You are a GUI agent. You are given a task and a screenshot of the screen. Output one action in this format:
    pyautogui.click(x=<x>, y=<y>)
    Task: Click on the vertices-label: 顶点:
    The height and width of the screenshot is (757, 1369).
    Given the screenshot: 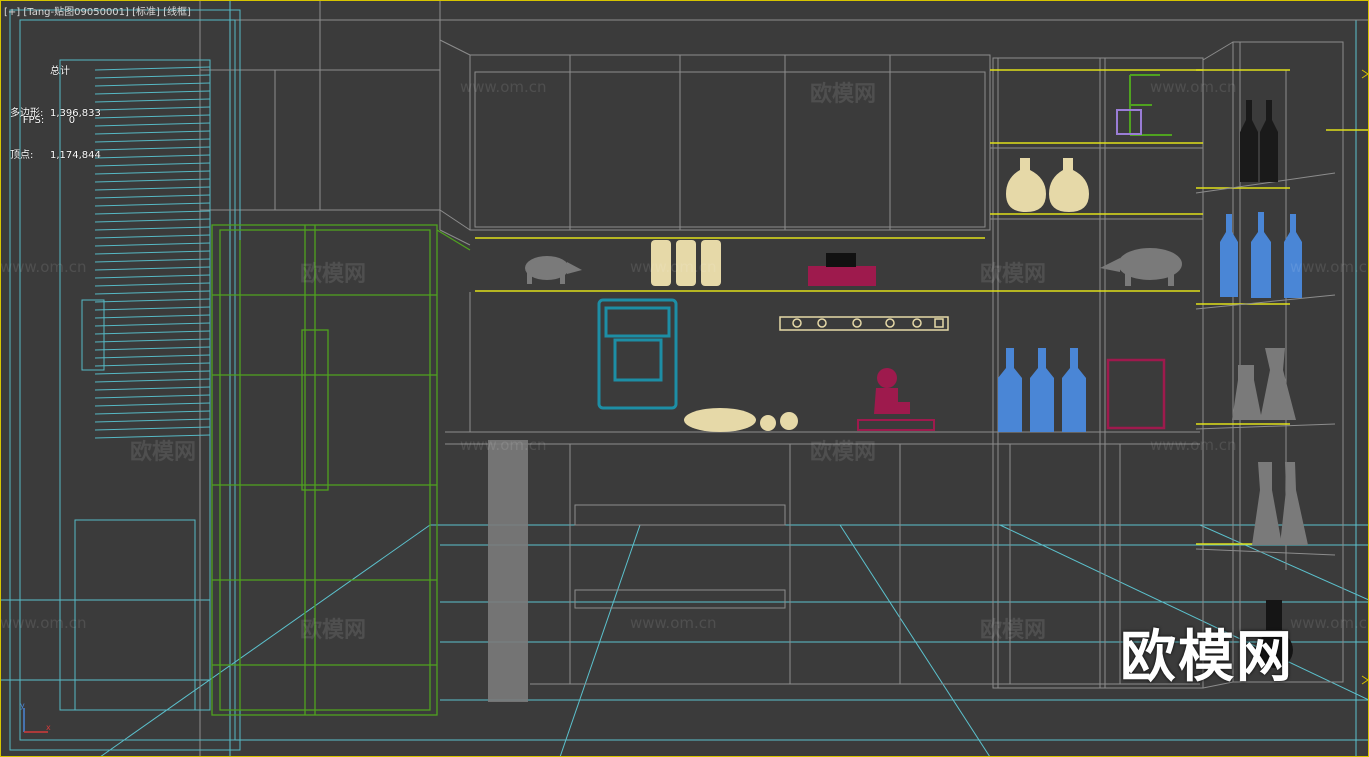 What is the action you would take?
    pyautogui.click(x=22, y=155)
    